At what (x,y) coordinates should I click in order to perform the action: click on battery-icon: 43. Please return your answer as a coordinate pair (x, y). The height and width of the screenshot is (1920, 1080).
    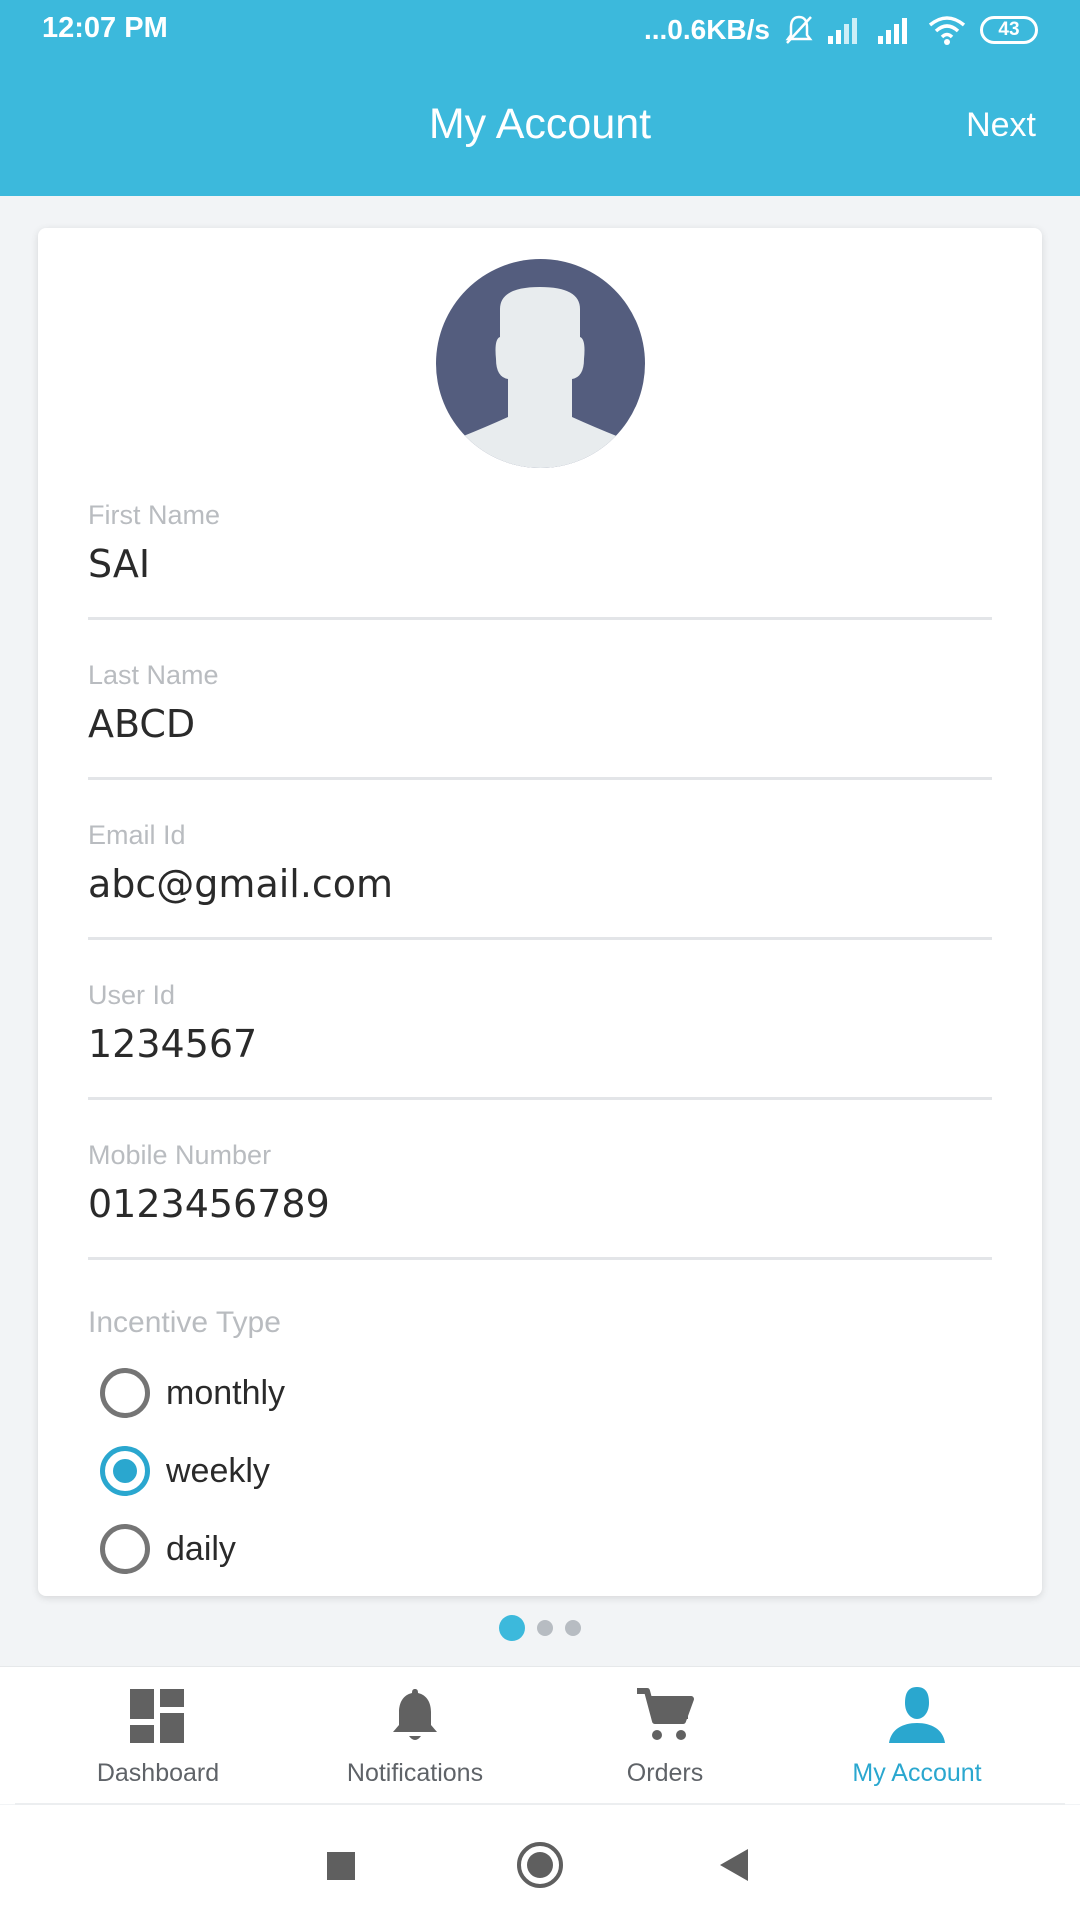
    Looking at the image, I should click on (1009, 30).